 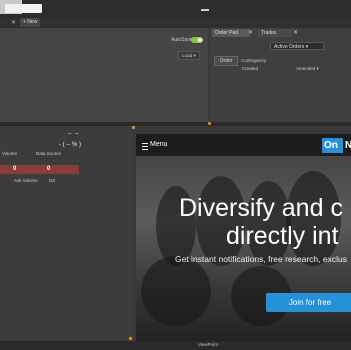 I want to click on app-top-bar, so click(x=175, y=9).